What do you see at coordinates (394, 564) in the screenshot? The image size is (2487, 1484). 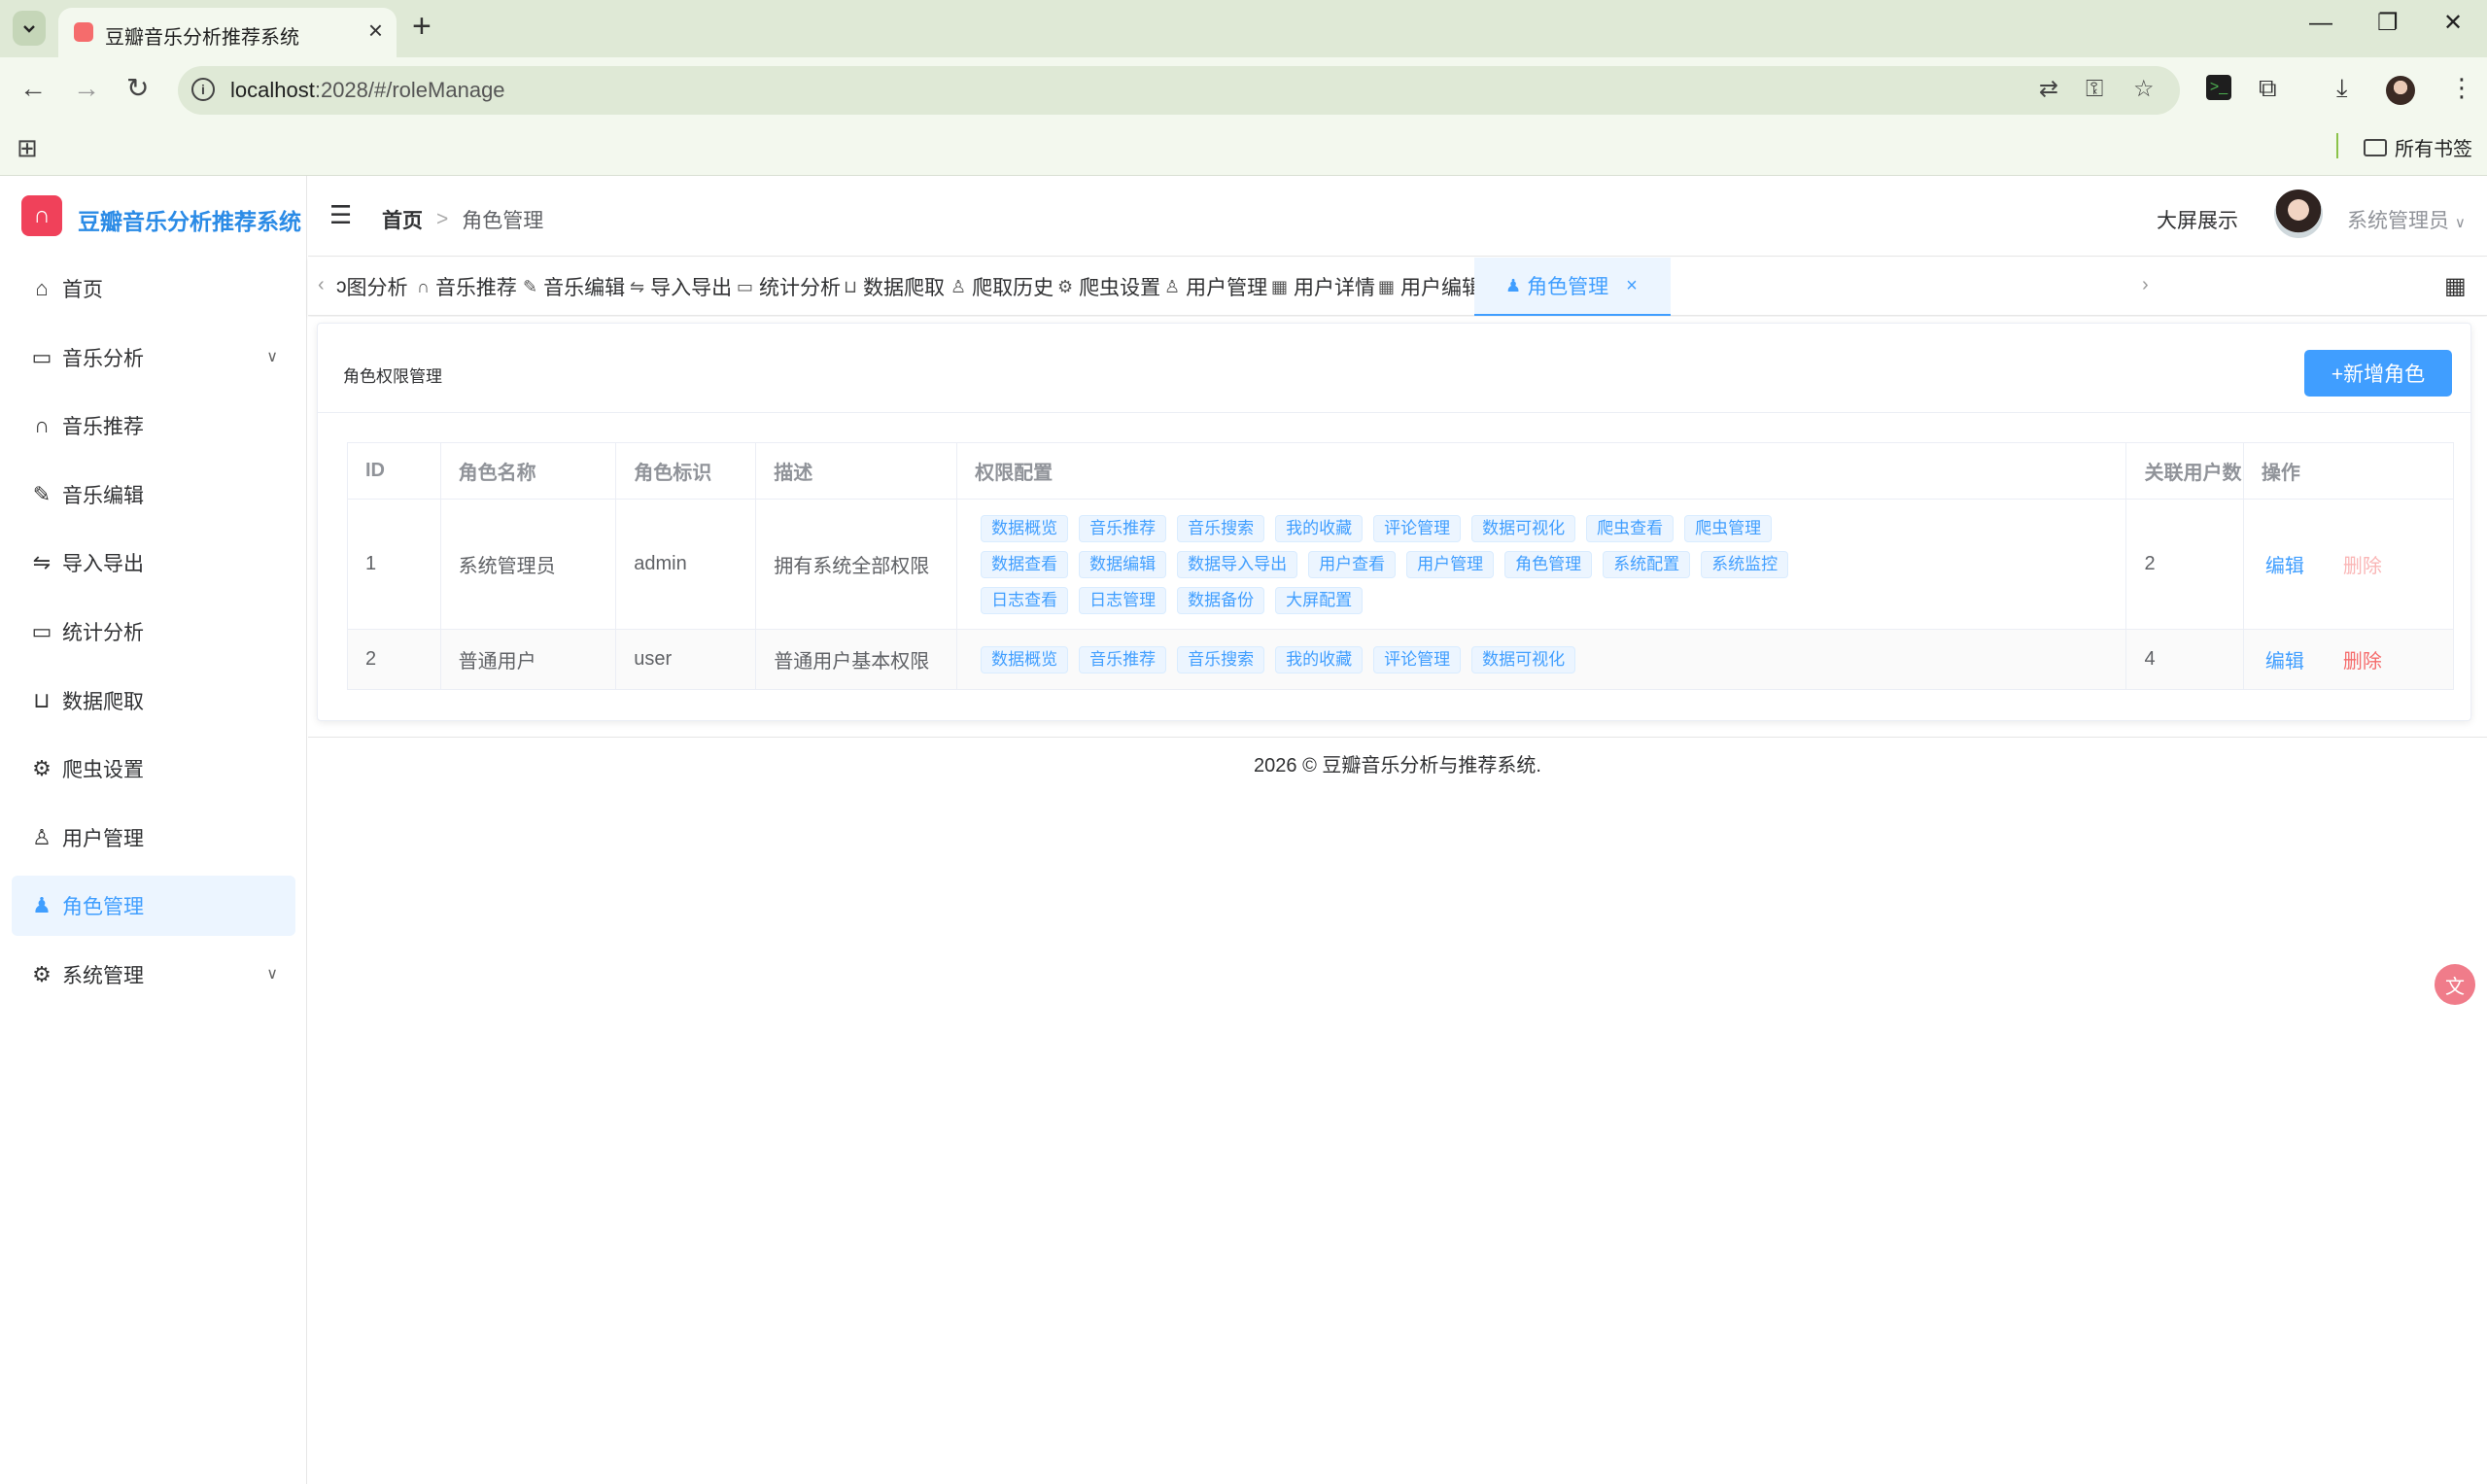 I see `cell-id: 1` at bounding box center [394, 564].